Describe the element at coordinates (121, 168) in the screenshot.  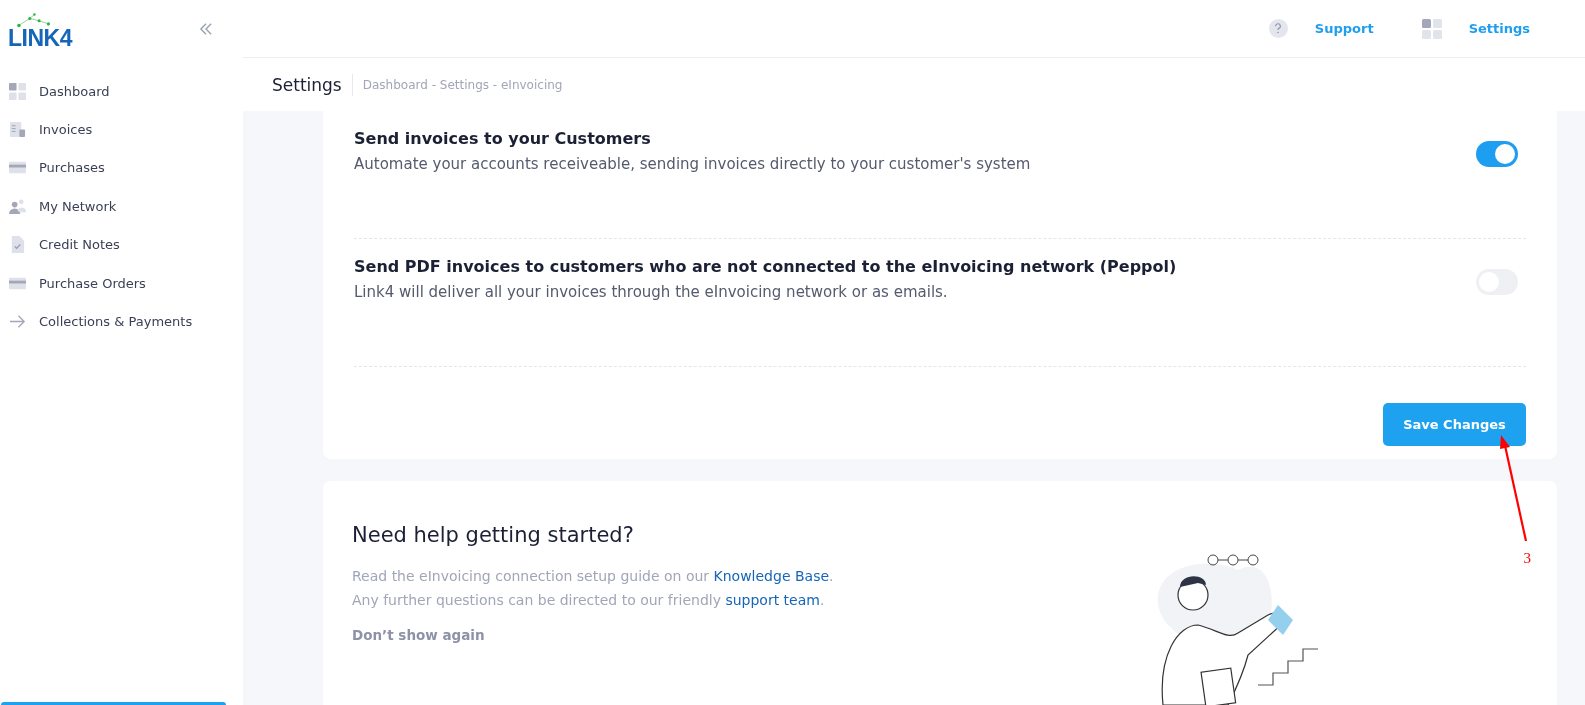
I see `sidebar-item: Purchases` at that location.